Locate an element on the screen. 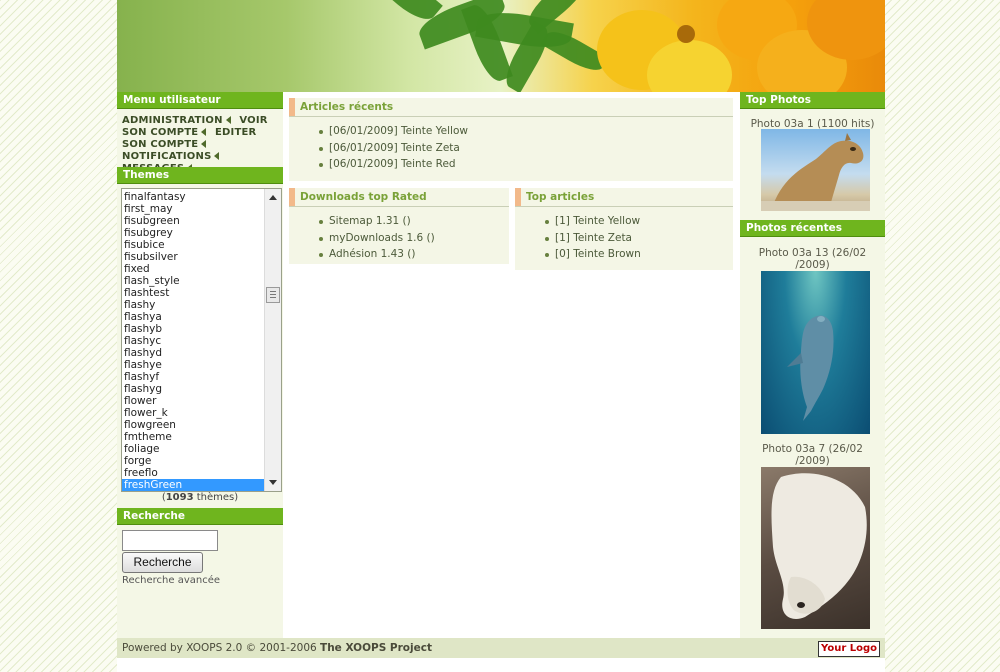 Image resolution: width=1000 pixels, height=672 pixels. scroll-thumb is located at coordinates (273, 295).